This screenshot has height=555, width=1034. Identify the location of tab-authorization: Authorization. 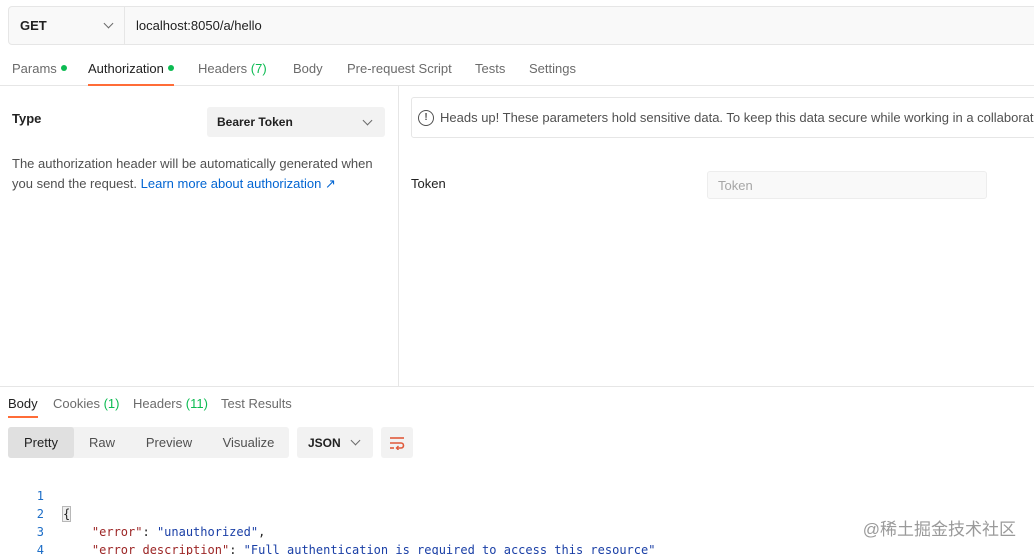
(131, 73).